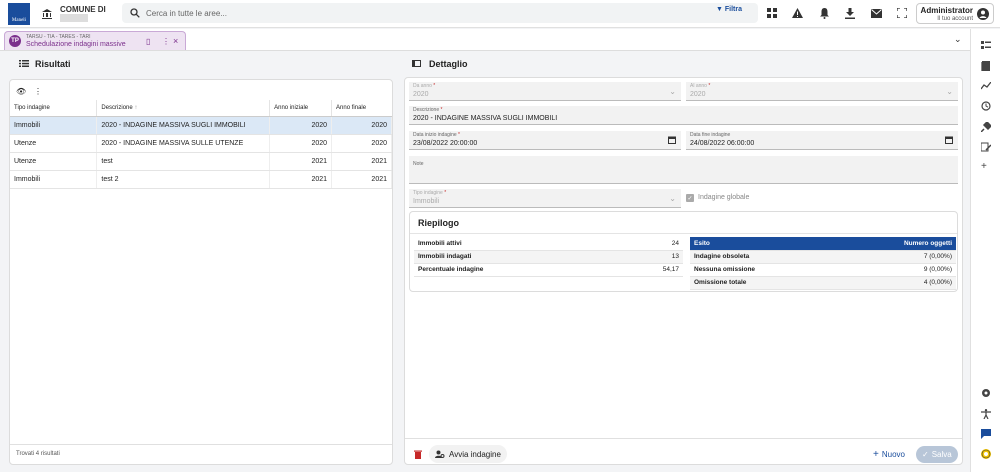 This screenshot has width=1000, height=472. What do you see at coordinates (201, 161) in the screenshot?
I see `table-row: Utenze test 2021 2021` at bounding box center [201, 161].